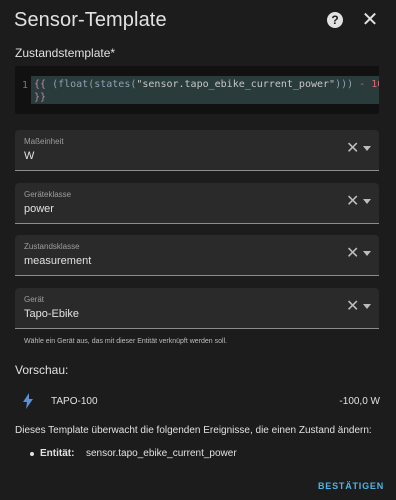 The height and width of the screenshot is (500, 396). Describe the element at coordinates (236, 84) in the screenshot. I see `code-entity-string: "sensor.tapo_ebike_current_power"` at that location.